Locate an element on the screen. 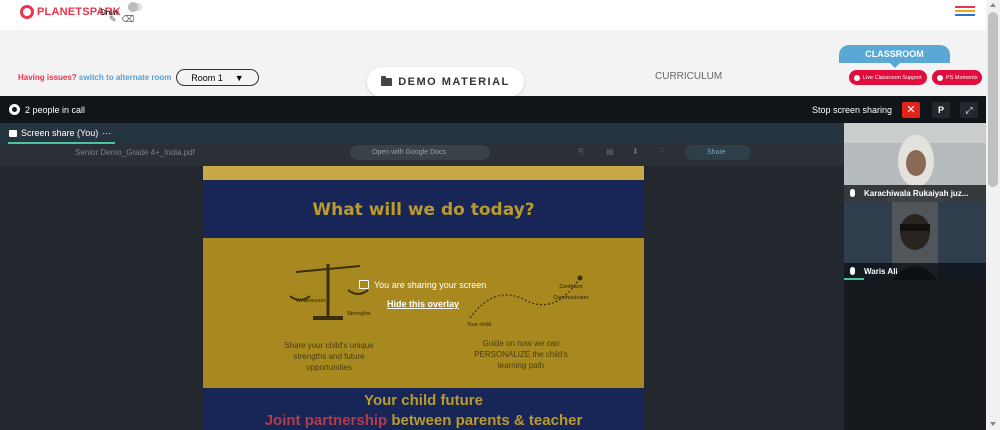 This screenshot has width=1000, height=430. page-scrollbar is located at coordinates (993, 215).